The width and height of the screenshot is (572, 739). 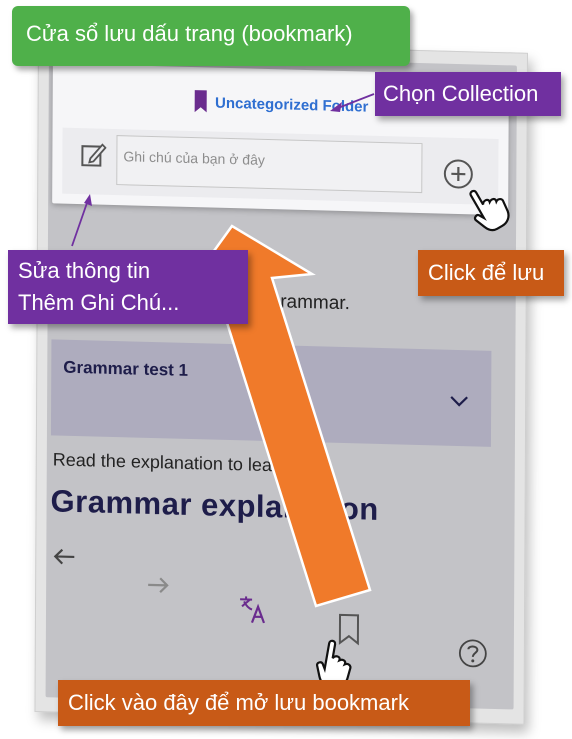 I want to click on help-button, so click(x=473, y=653).